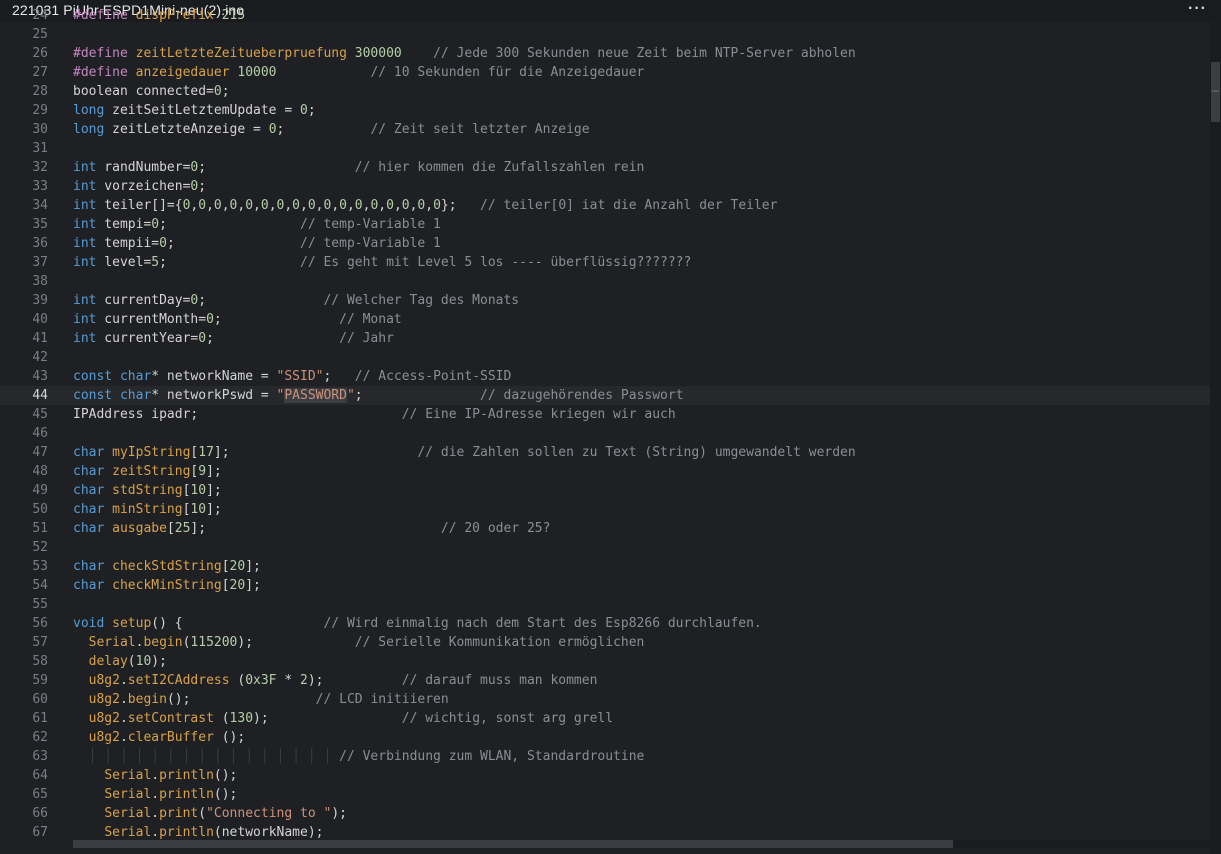 The width and height of the screenshot is (1221, 854). I want to click on code-line: 24 #define dispPrefix 215, so click(605, 15).